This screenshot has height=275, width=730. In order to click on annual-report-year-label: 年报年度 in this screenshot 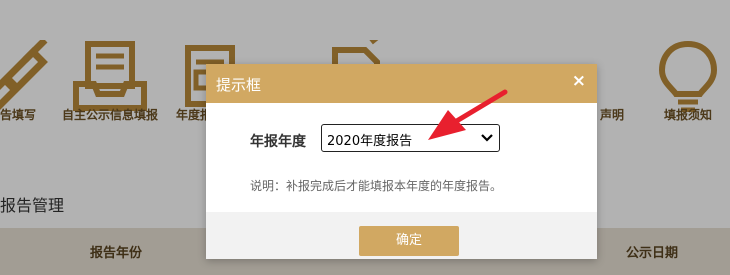, I will do `click(278, 142)`.